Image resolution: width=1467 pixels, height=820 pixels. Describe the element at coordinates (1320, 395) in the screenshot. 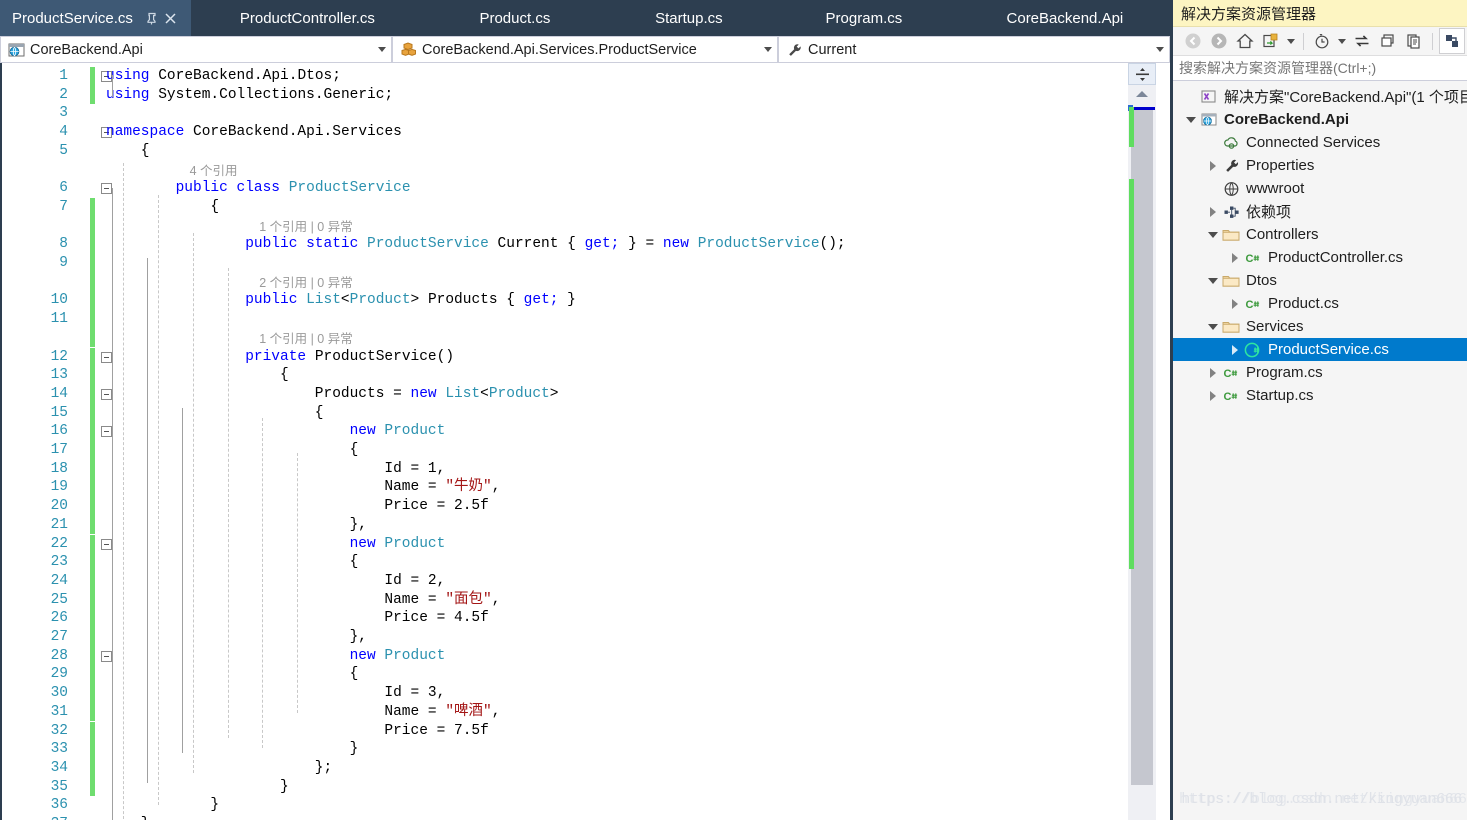

I see `tree-item: C Startup.cs` at that location.